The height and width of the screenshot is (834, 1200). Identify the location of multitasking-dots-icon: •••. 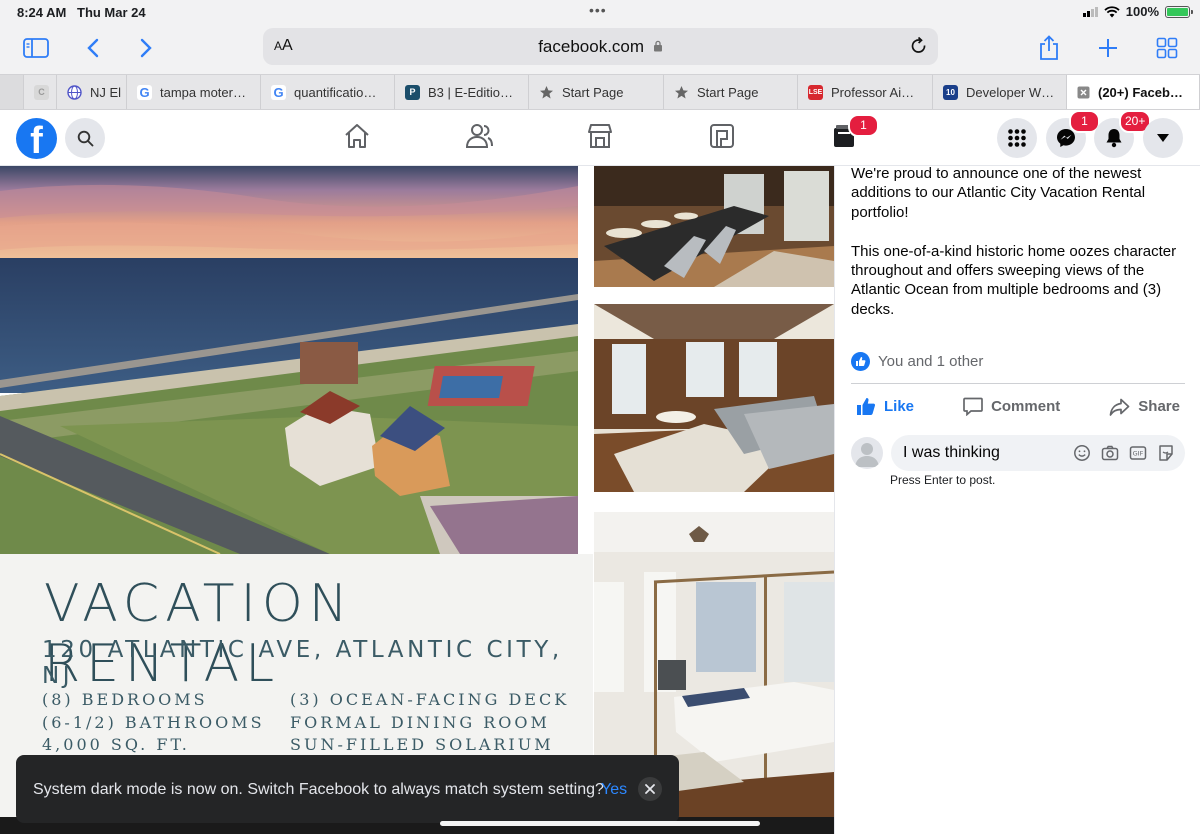
(598, 10).